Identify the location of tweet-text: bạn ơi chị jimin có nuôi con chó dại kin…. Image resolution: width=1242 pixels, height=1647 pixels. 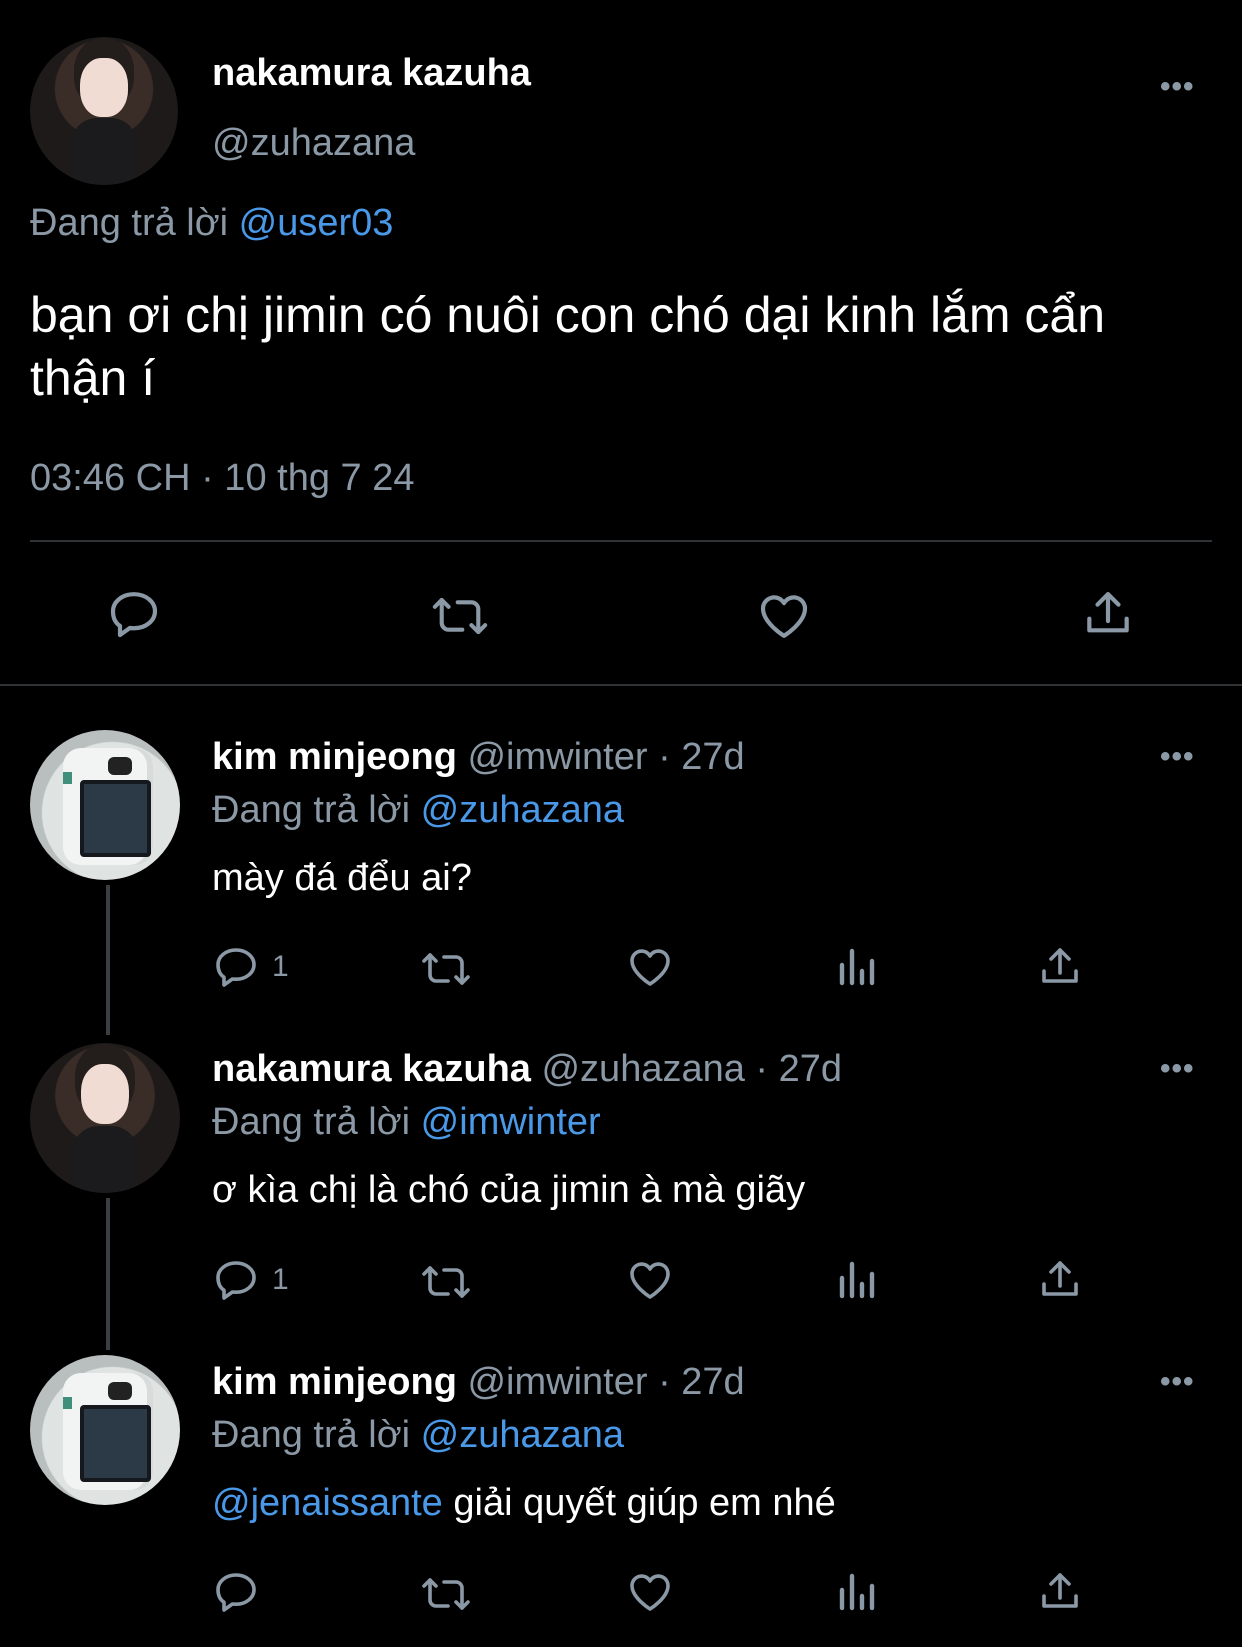
(568, 346).